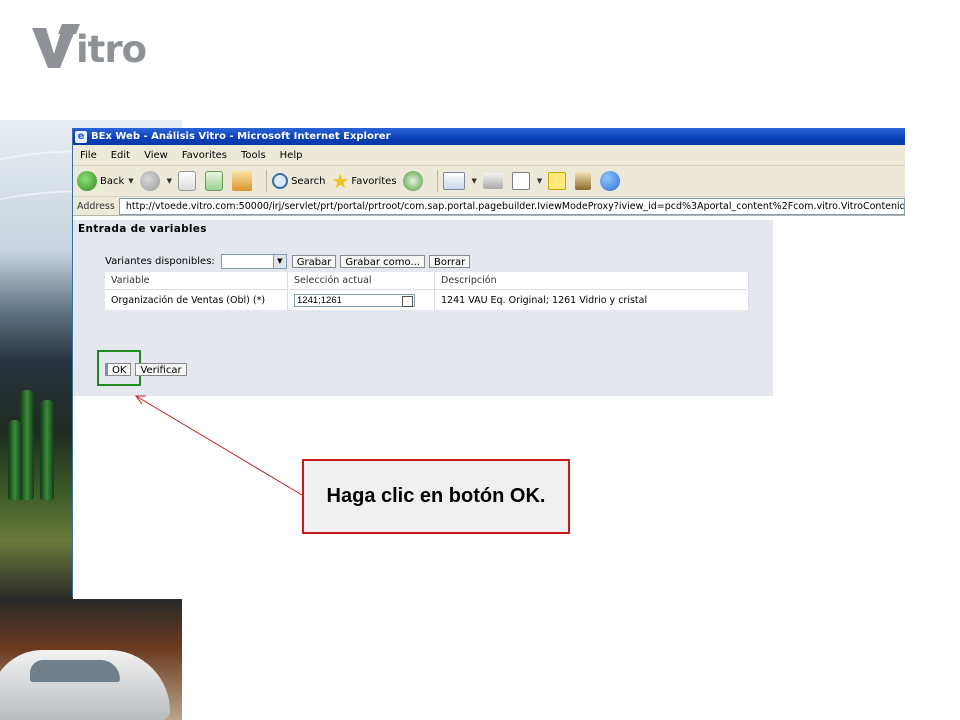 This screenshot has width=960, height=720. I want to click on history-icon, so click(412, 181).